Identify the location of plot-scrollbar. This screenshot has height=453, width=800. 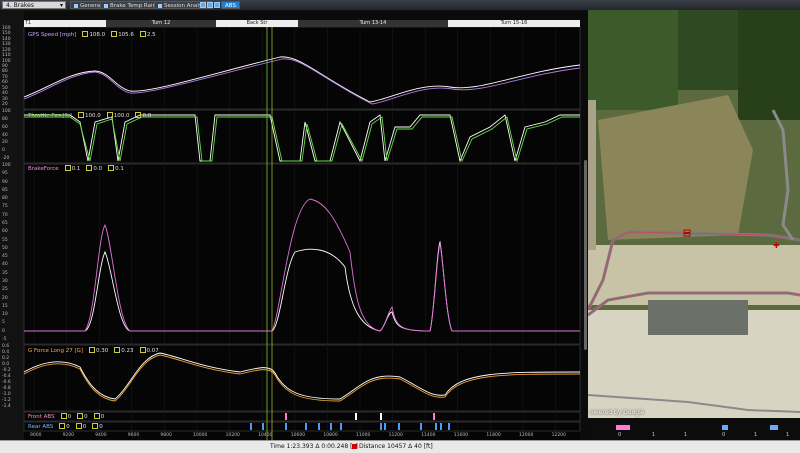
(585, 255).